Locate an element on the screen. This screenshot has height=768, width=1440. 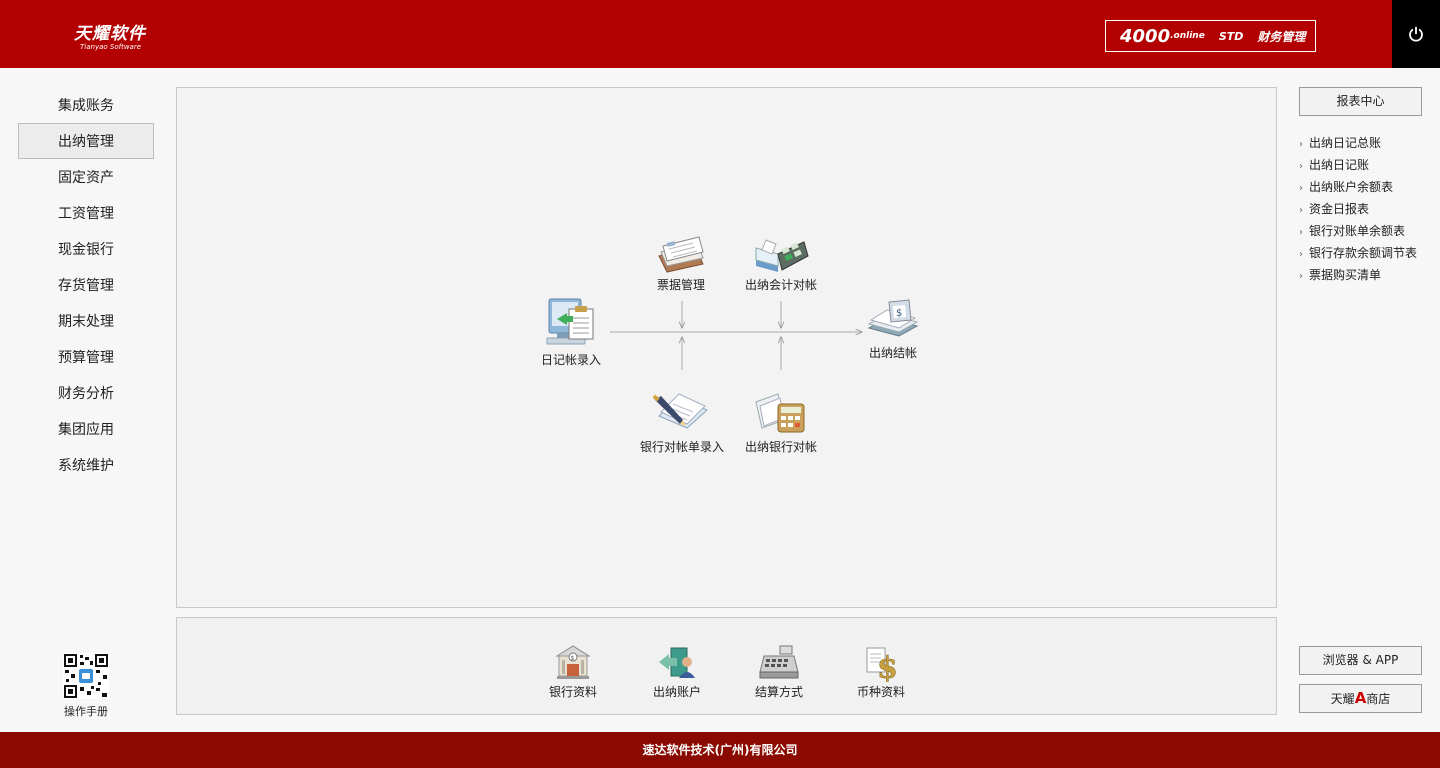
report-link-account-balance: › 出纳账户余额表 is located at coordinates (1369, 188).